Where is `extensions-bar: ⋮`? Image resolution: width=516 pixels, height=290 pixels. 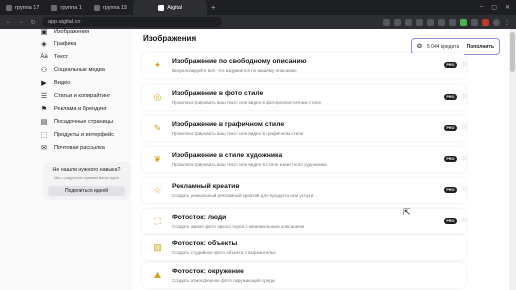 extensions-bar: ⋮ is located at coordinates (446, 22).